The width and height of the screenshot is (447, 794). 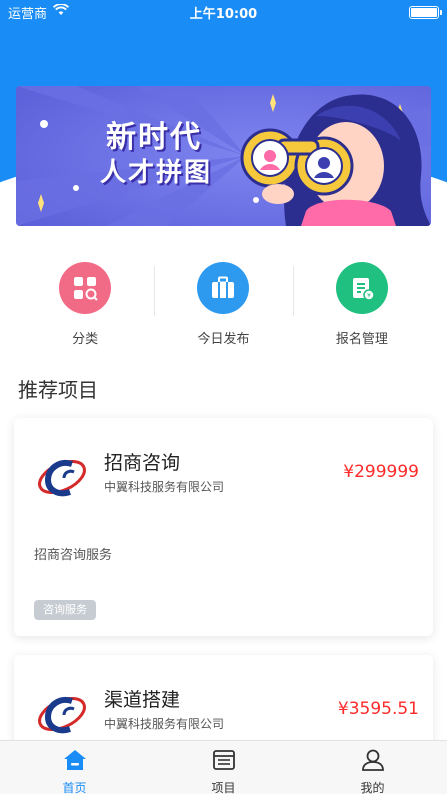 I want to click on tab-profile: 我的, so click(x=372, y=767).